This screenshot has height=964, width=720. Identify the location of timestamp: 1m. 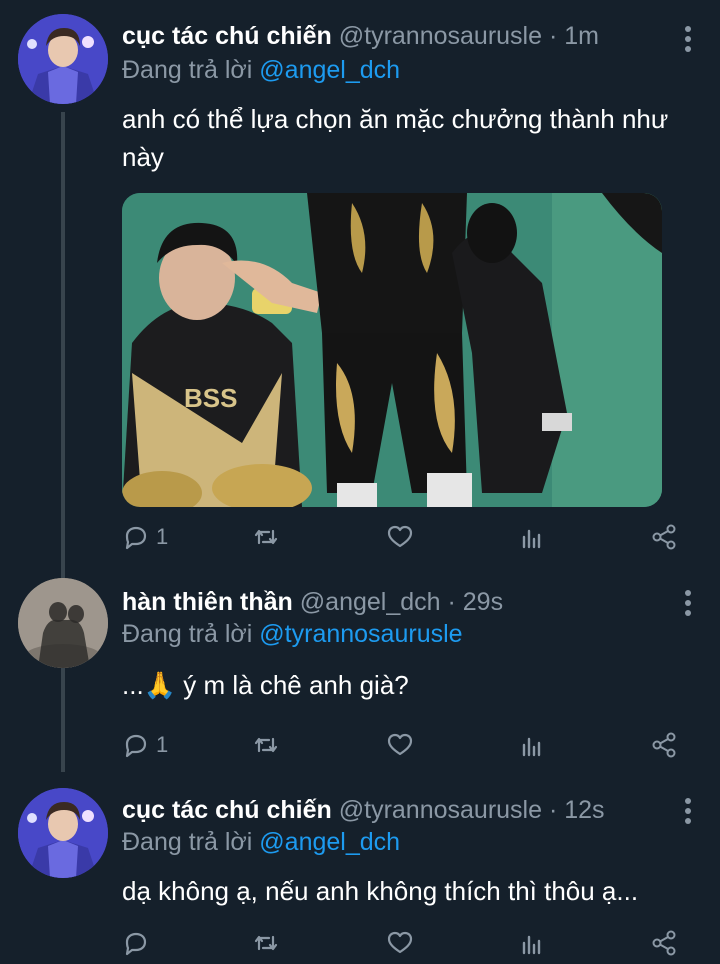
(581, 36).